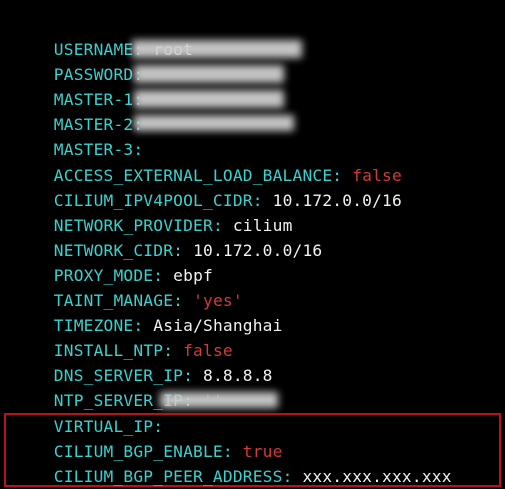 The height and width of the screenshot is (489, 505). Describe the element at coordinates (208, 186) in the screenshot. I see `config-line-cilium-ipv4pool-cidr: CILIUM_IPV4POOL_CIDR: 10.172.0.0/16` at that location.